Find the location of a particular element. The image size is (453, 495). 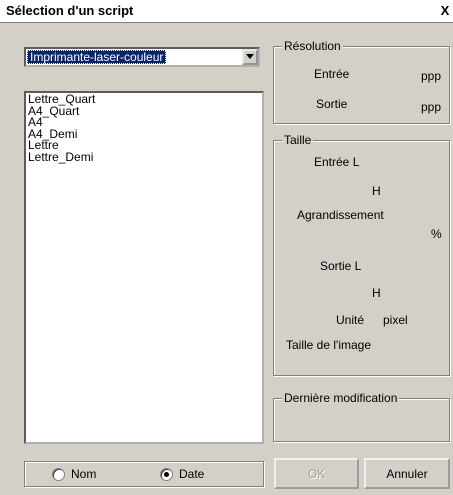

title-bar: Sélection d'un script X is located at coordinates (226, 11).